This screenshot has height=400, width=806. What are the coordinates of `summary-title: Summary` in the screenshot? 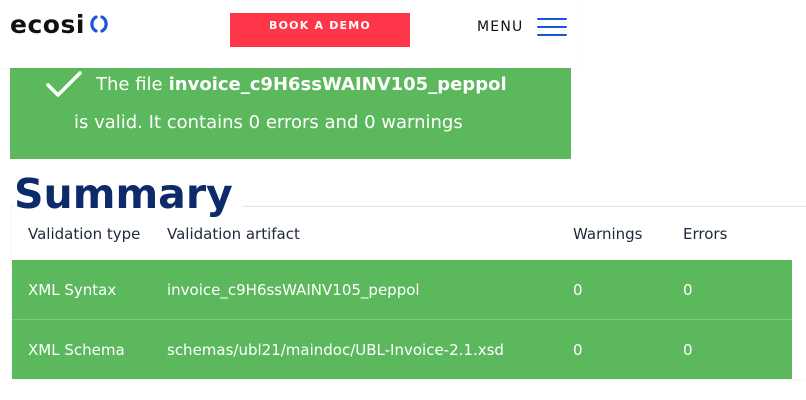 It's located at (128, 194).